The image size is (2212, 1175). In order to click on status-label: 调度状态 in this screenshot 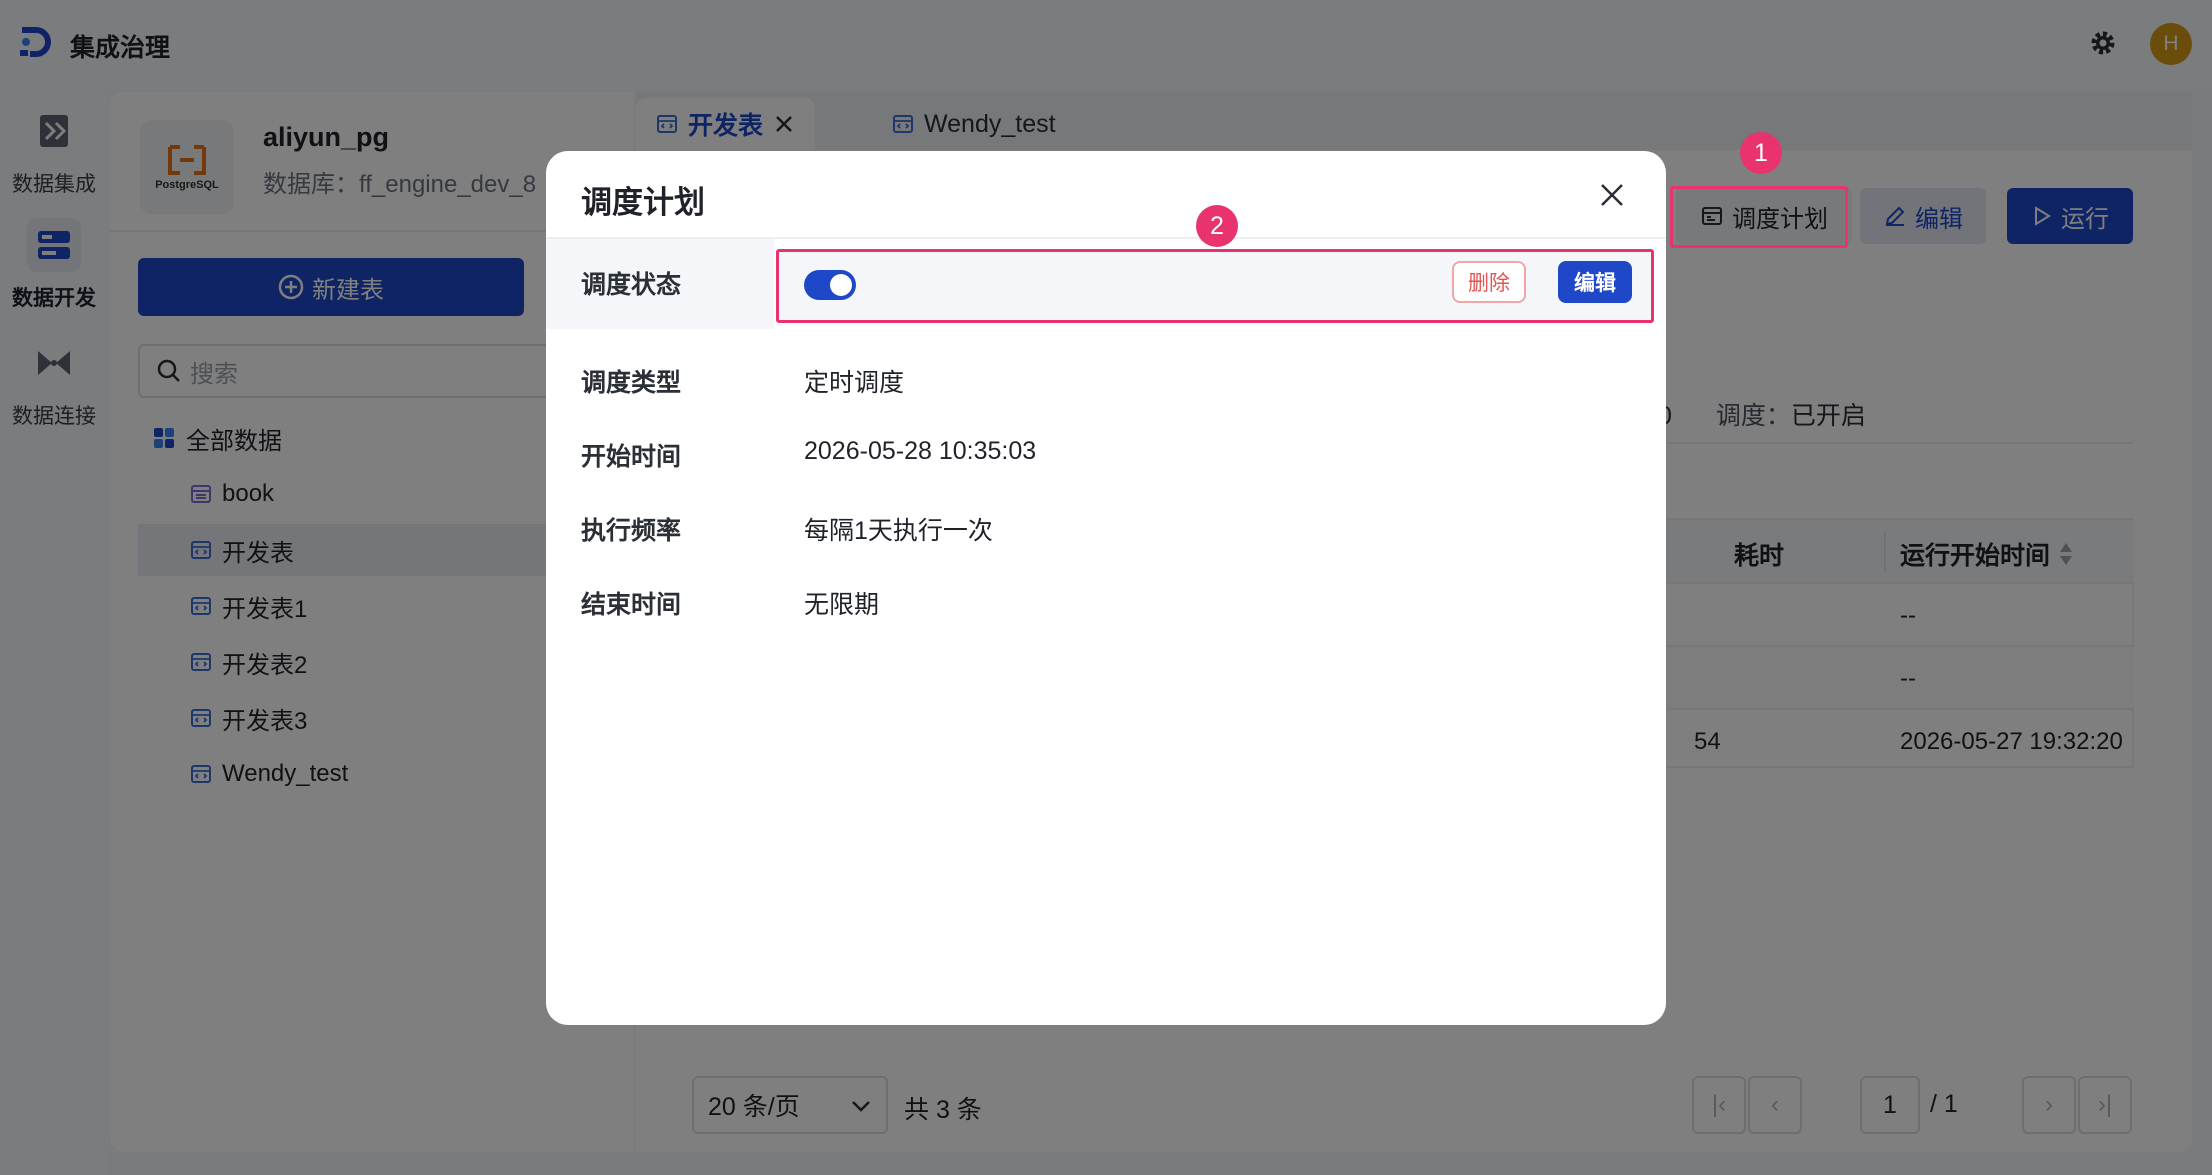, I will do `click(631, 285)`.